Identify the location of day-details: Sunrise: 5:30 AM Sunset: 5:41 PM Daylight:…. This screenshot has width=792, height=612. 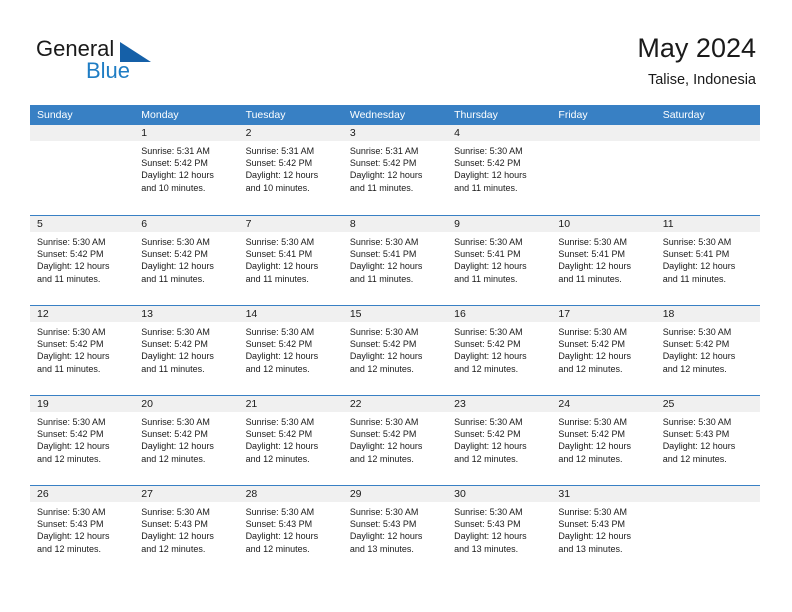
(395, 258).